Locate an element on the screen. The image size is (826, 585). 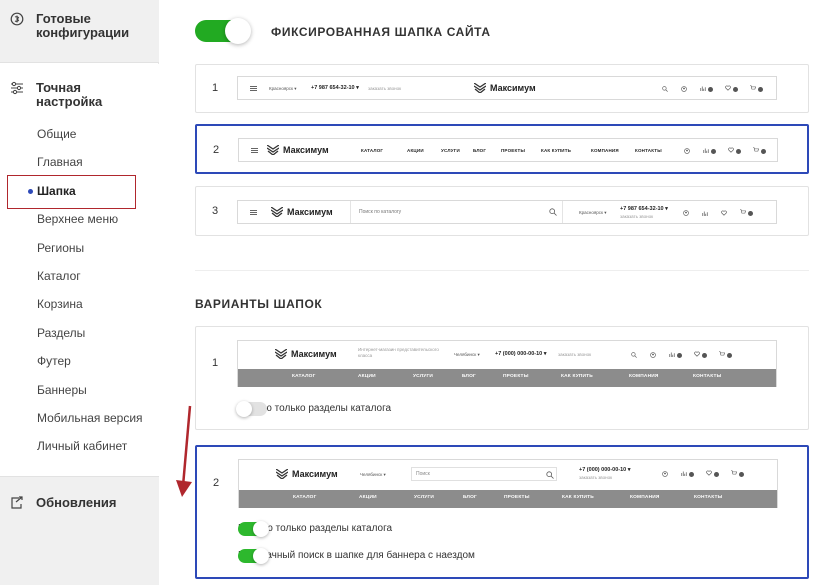
sidebar-item-footer: Футер is located at coordinates (90, 367).